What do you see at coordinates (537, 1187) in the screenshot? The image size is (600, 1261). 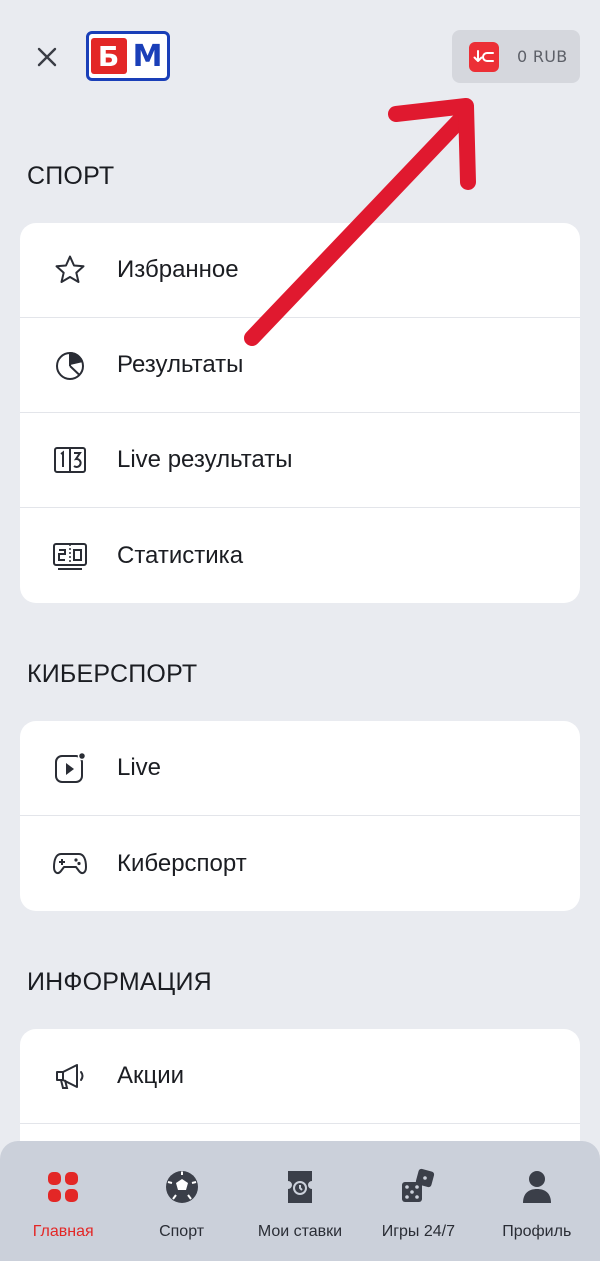 I see `user-icon` at bounding box center [537, 1187].